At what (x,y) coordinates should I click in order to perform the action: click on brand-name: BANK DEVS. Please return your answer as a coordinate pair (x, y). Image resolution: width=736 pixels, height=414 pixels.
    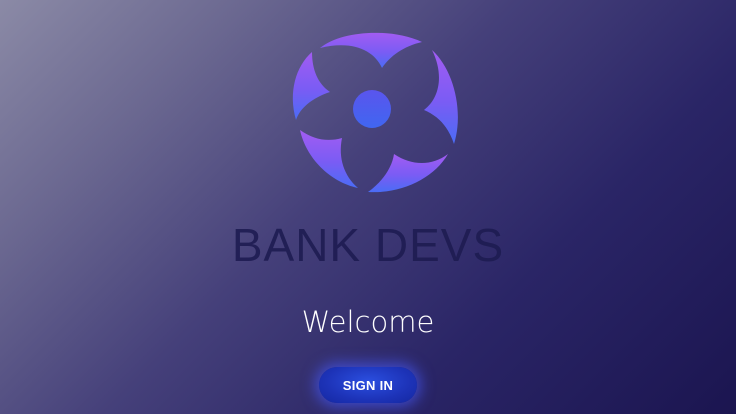
    Looking at the image, I should click on (368, 245).